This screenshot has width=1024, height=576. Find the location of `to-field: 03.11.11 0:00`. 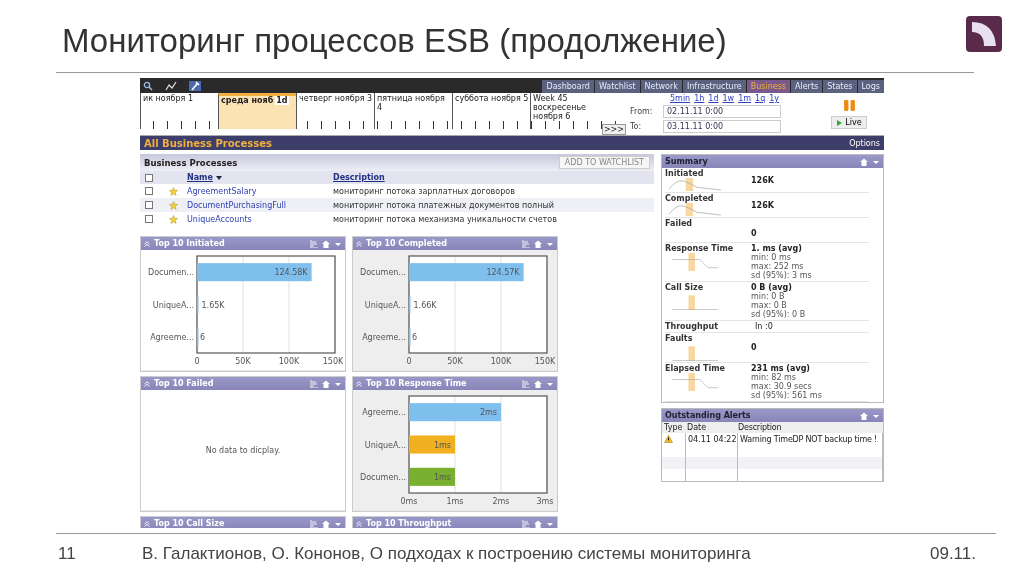

to-field: 03.11.11 0:00 is located at coordinates (722, 126).